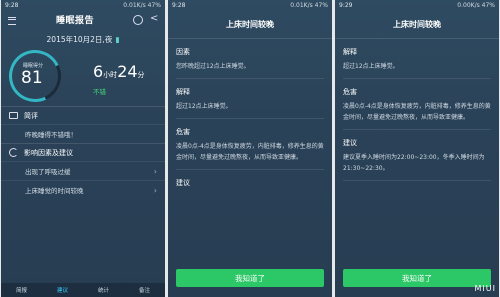 This screenshot has width=500, height=297. What do you see at coordinates (51, 135) in the screenshot?
I see `review-text: 昨晚睡得不错哦！` at bounding box center [51, 135].